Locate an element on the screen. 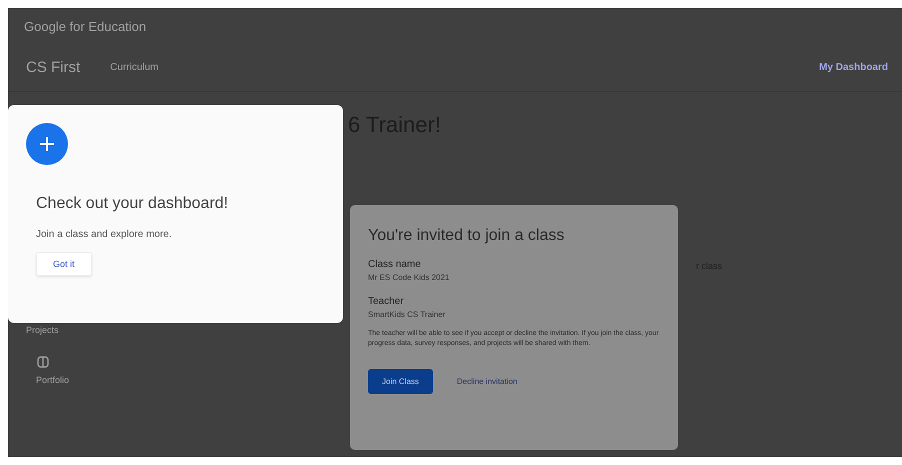  plus-icon is located at coordinates (47, 144).